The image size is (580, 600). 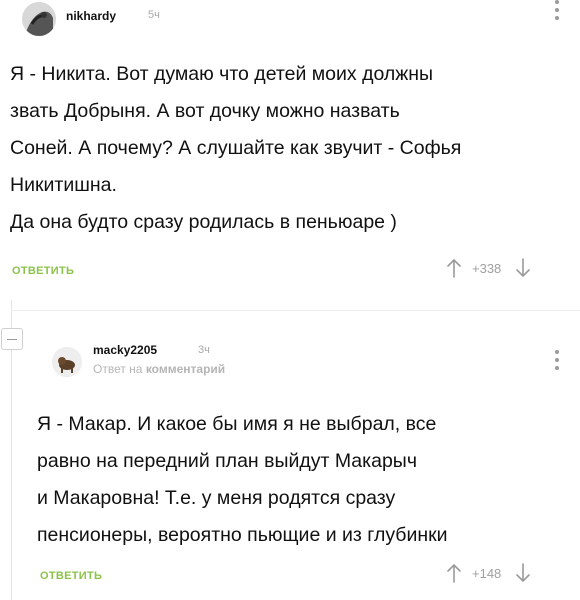 I want to click on thread-separator, so click(x=295, y=310).